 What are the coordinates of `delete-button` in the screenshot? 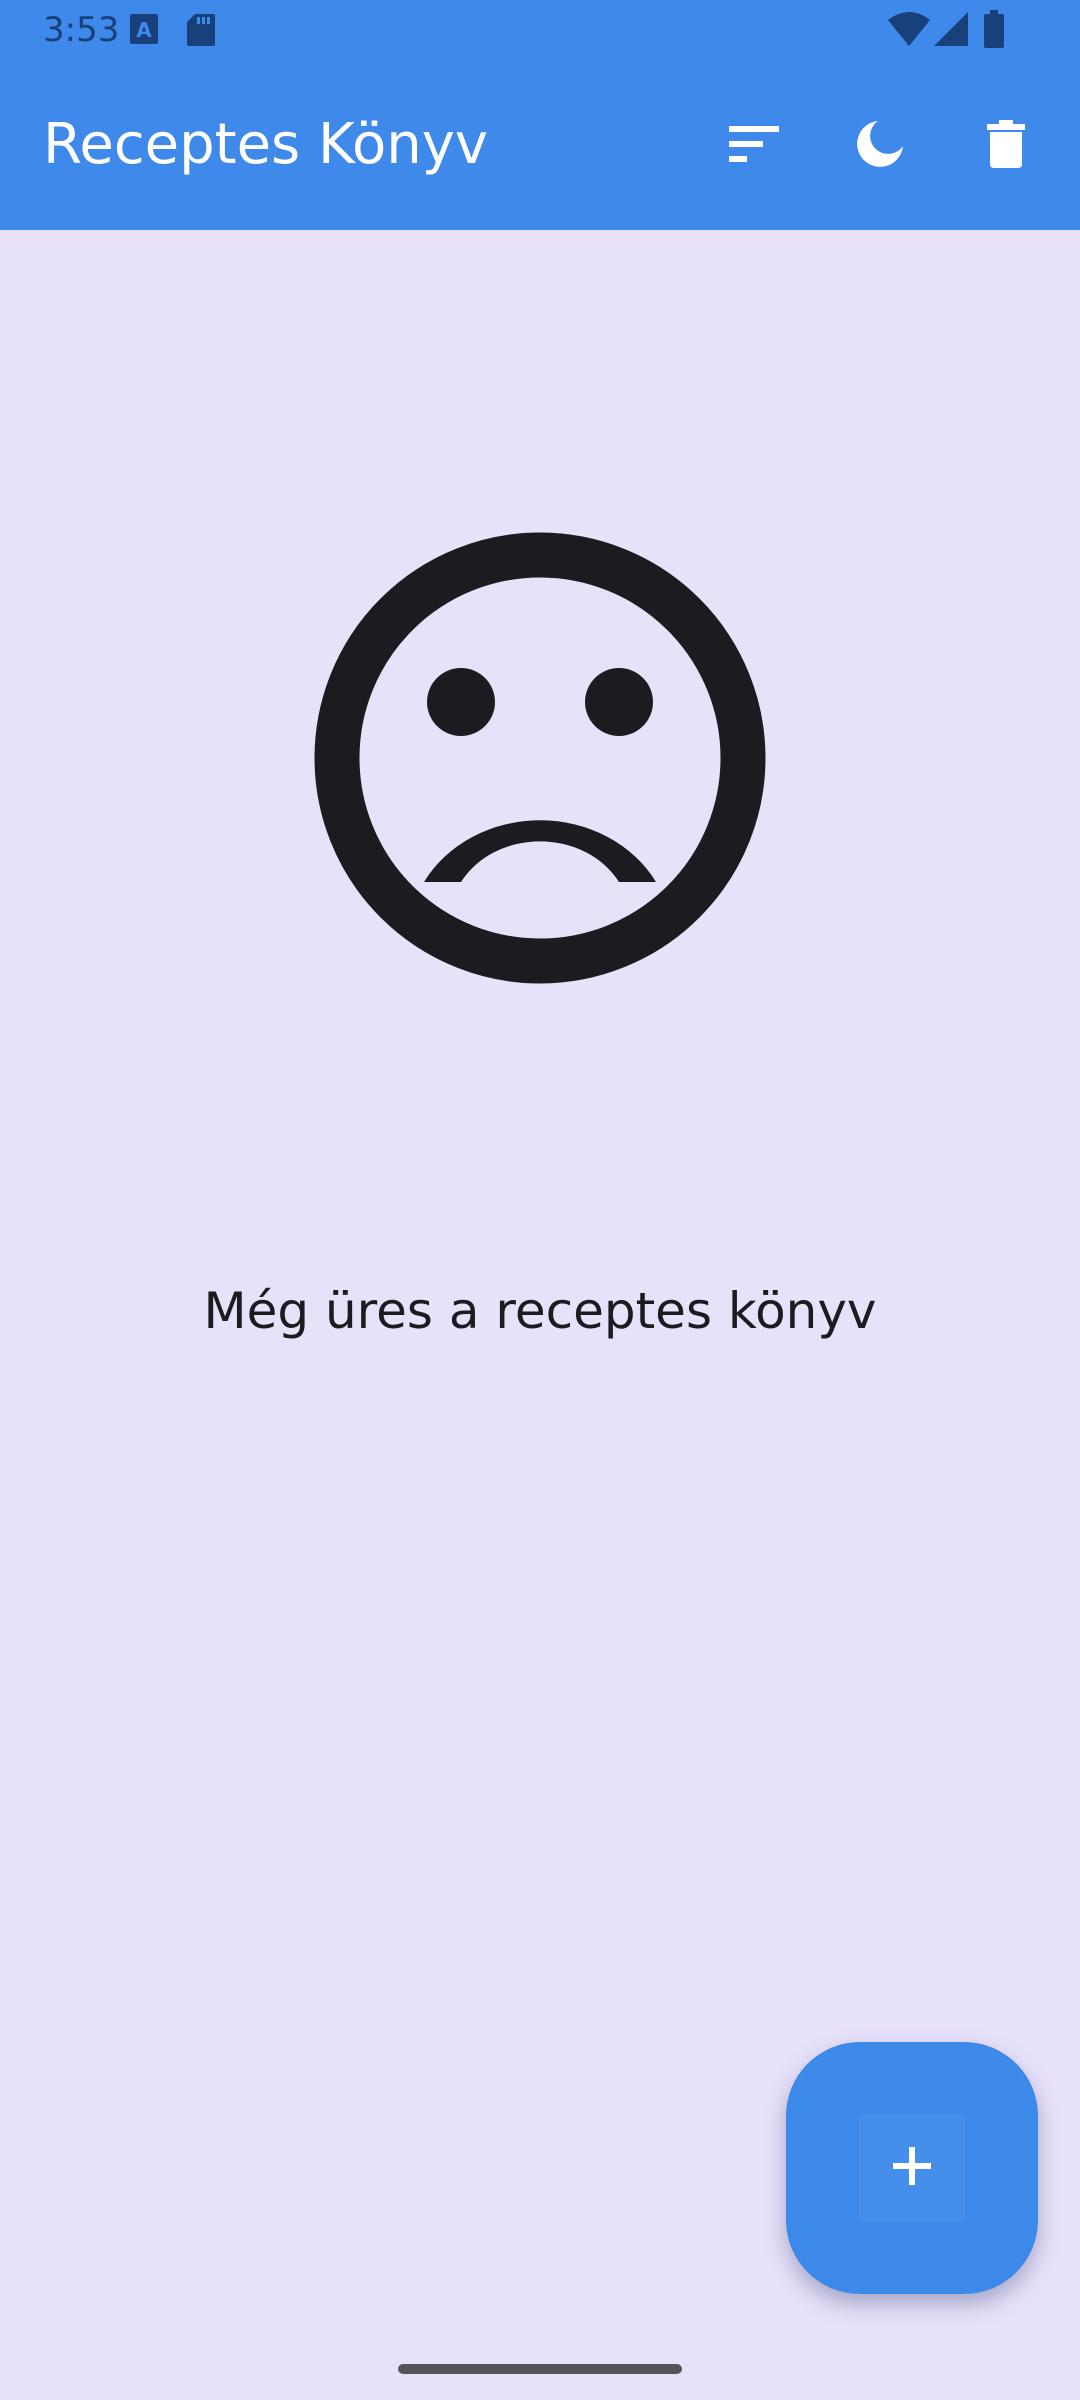 It's located at (1006, 146).